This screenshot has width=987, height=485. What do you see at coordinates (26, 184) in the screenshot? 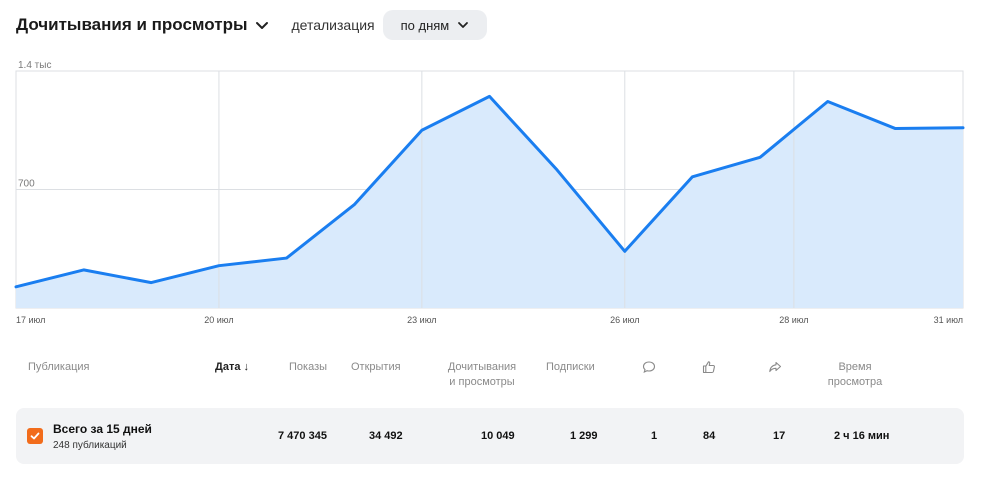
I see `y-tick-label: 700` at bounding box center [26, 184].